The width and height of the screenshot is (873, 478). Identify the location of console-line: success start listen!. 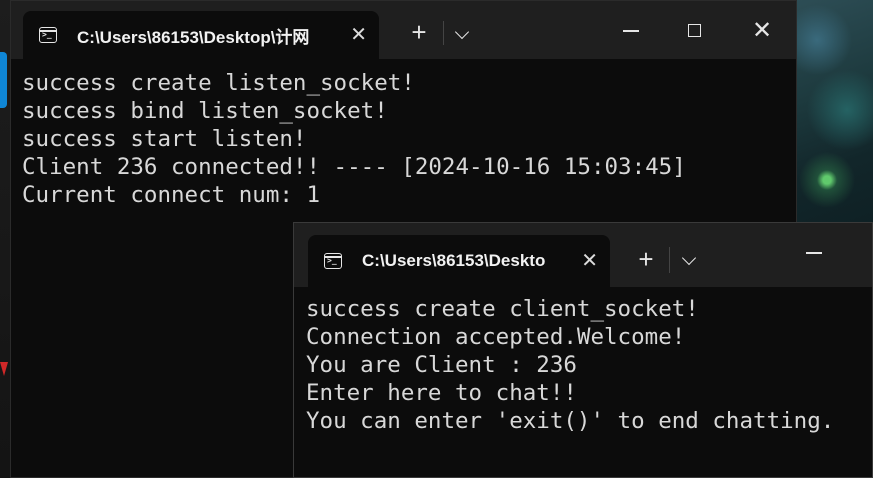
(164, 139).